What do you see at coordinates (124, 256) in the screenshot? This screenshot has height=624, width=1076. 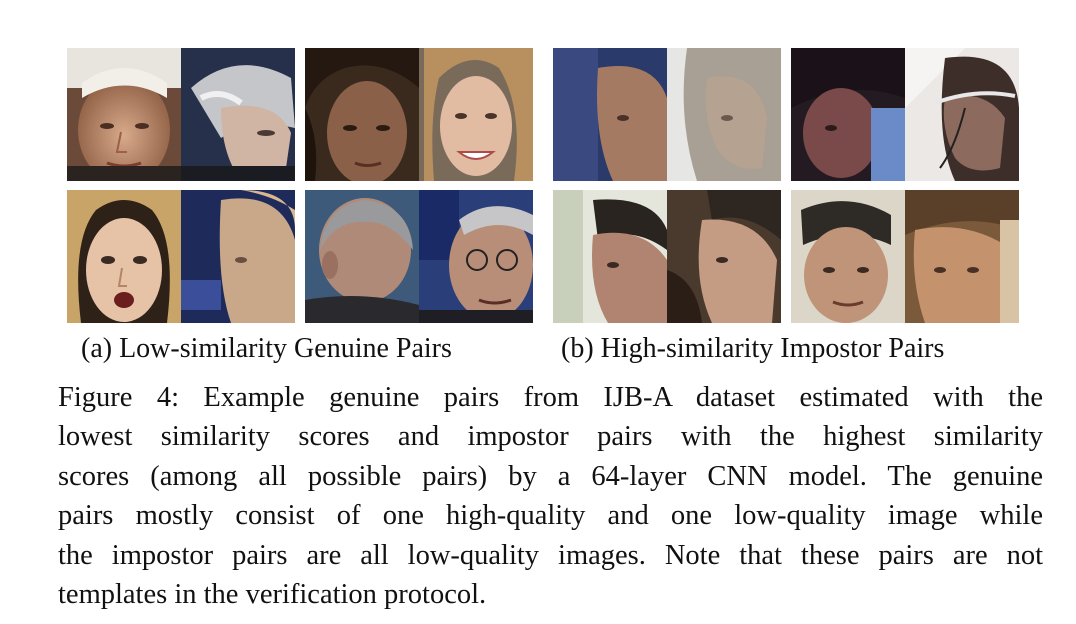 I see `face-image-blonde-woman-surprised` at bounding box center [124, 256].